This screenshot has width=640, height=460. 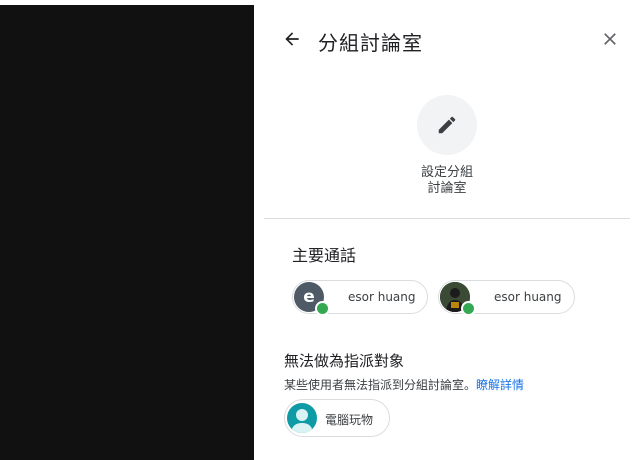 I want to click on avatar-letter: e, so click(x=309, y=297).